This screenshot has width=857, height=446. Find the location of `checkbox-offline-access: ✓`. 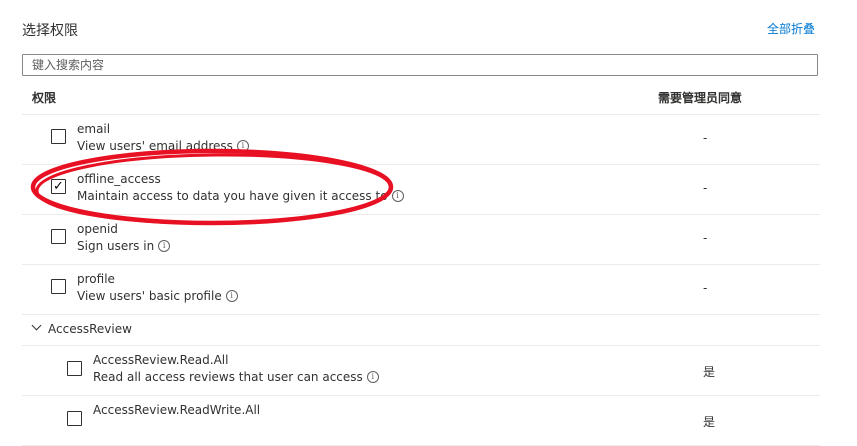

checkbox-offline-access: ✓ is located at coordinates (58, 186).